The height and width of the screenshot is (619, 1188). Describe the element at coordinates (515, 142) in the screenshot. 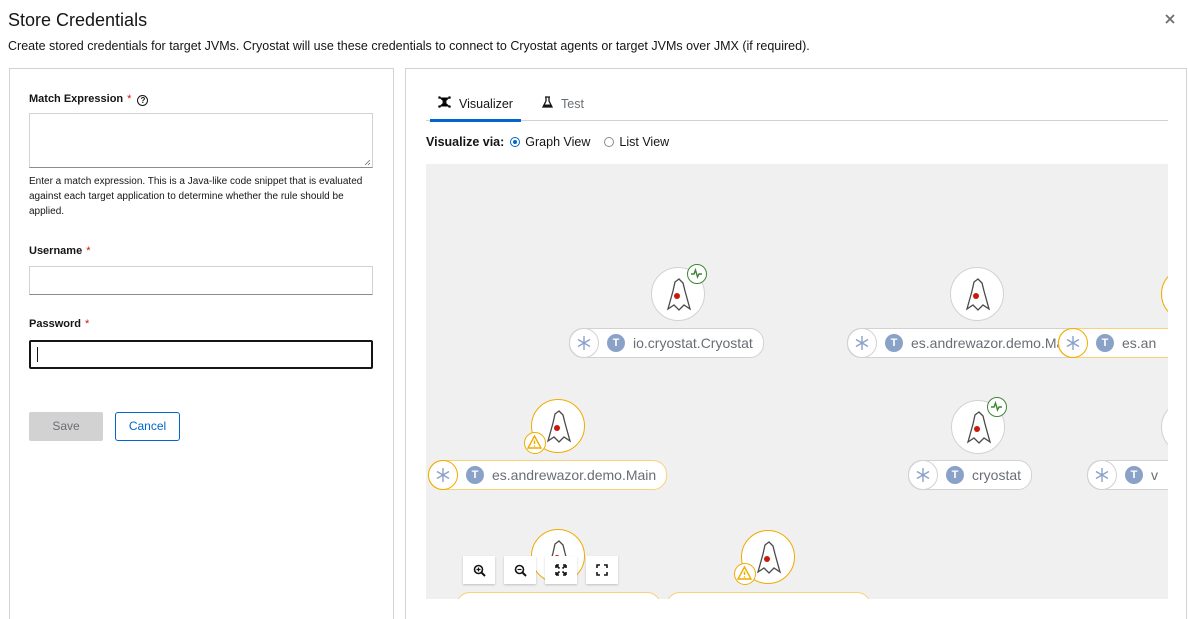

I see `graph-view-radio` at that location.